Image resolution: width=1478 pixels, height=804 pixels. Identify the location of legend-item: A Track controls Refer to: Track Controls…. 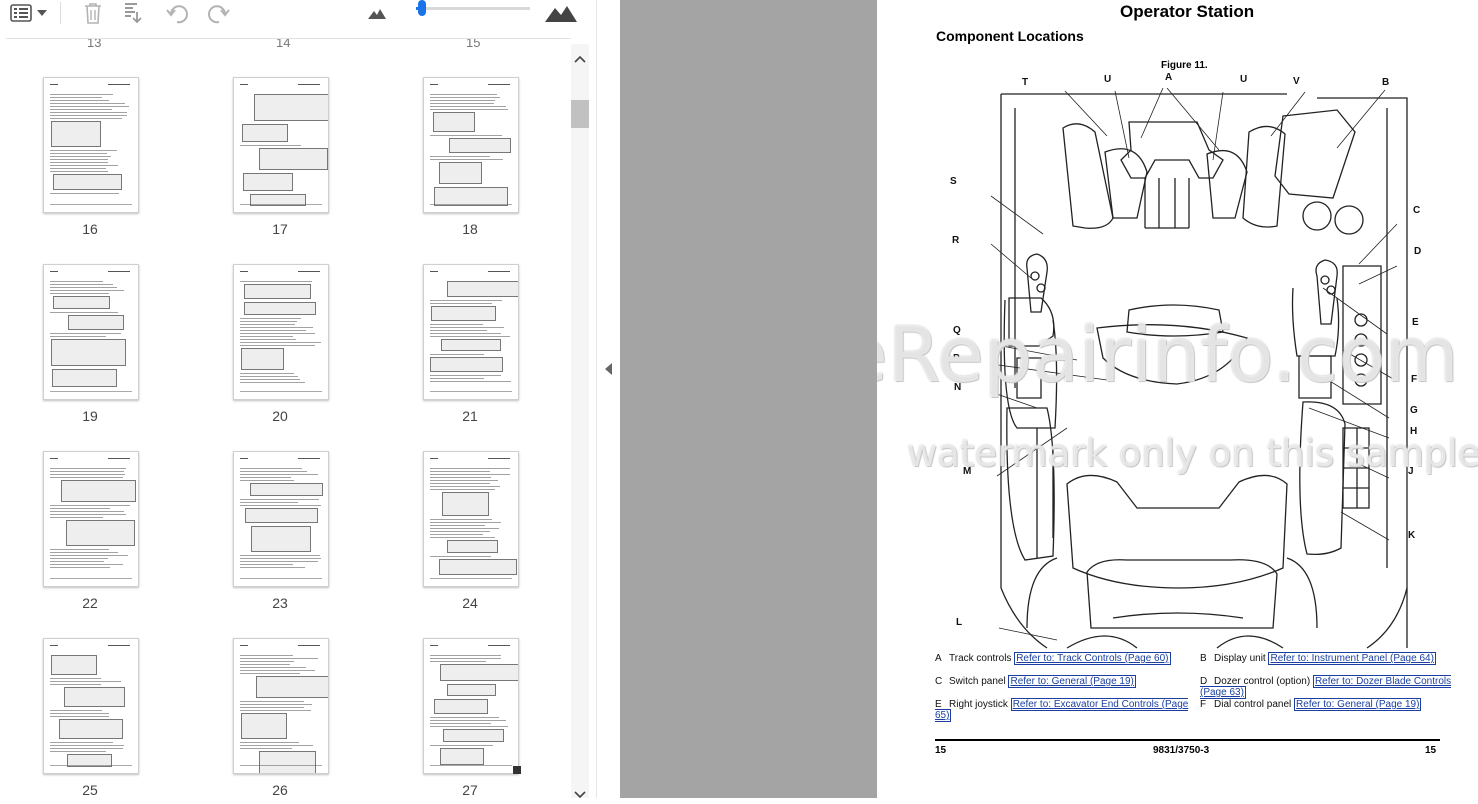
(1062, 658).